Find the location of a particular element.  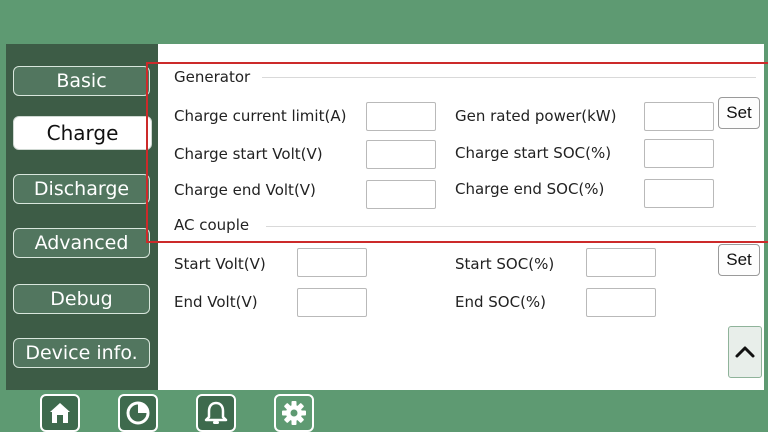

gen-rated-power-input is located at coordinates (679, 116).